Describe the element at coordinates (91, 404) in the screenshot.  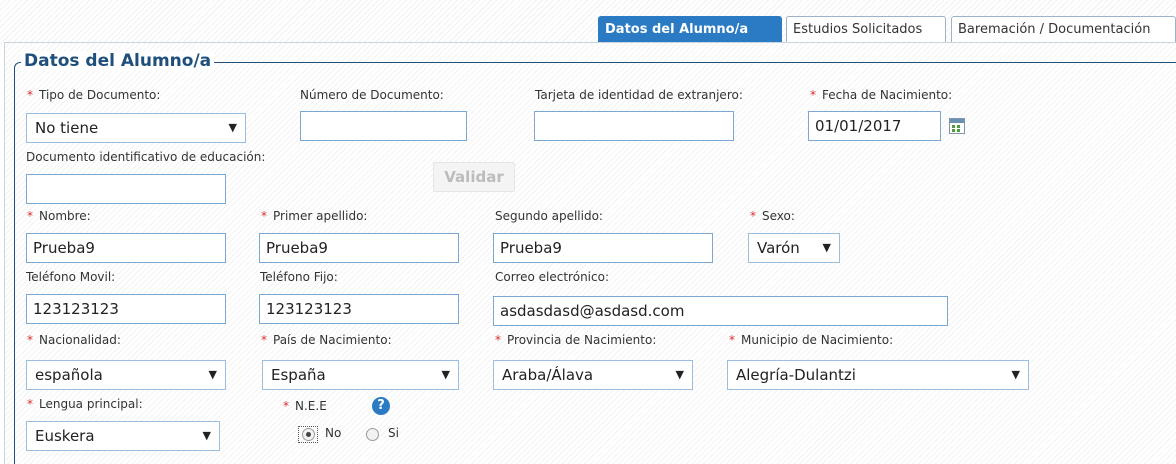
I see `label-text: Lengua principal:` at that location.